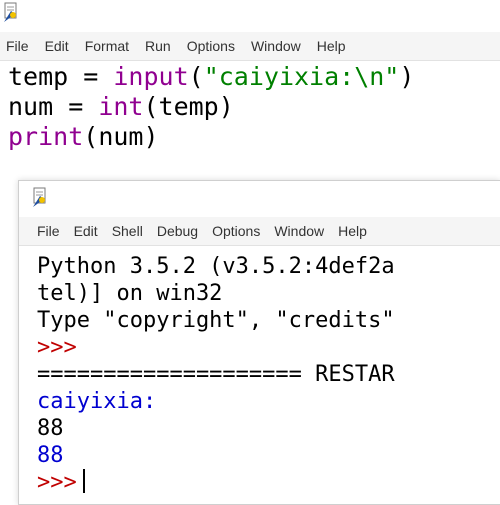  I want to click on prompt-line: >>>, so click(216, 482).